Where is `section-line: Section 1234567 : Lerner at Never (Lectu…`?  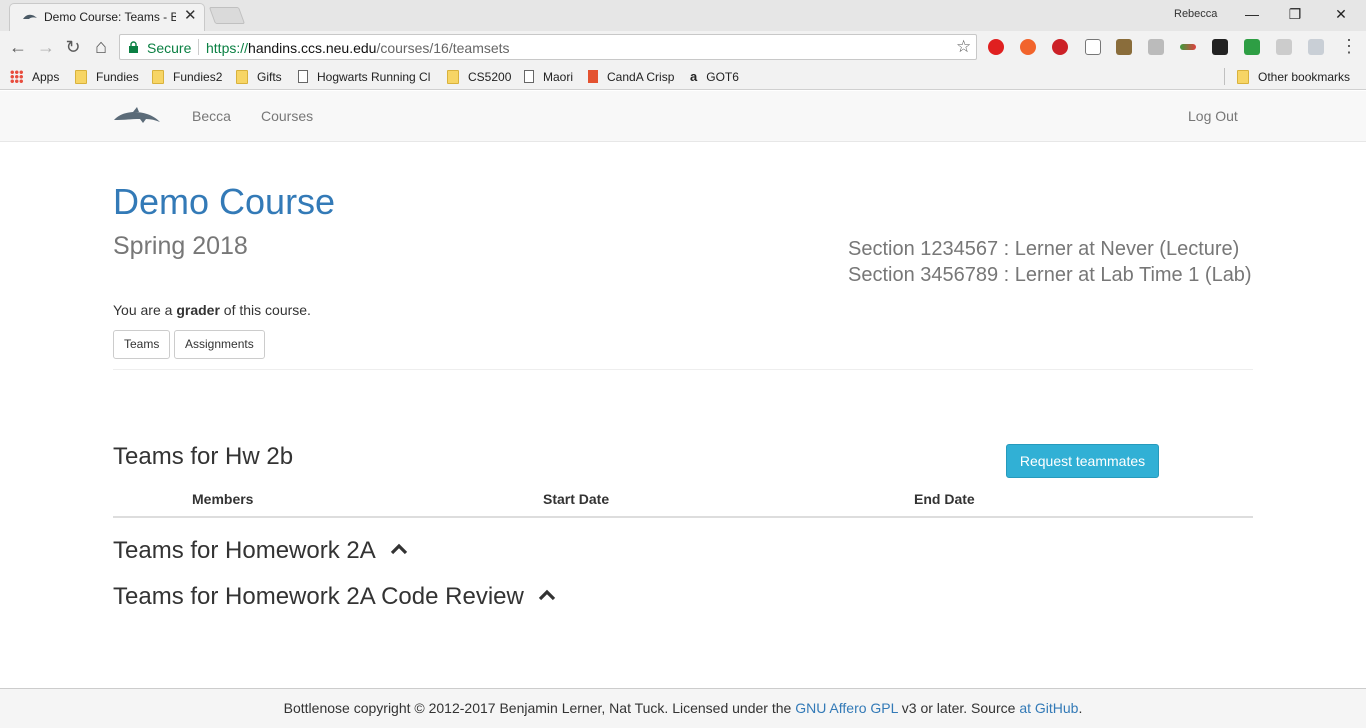 section-line: Section 1234567 : Lerner at Never (Lectu… is located at coordinates (1044, 249).